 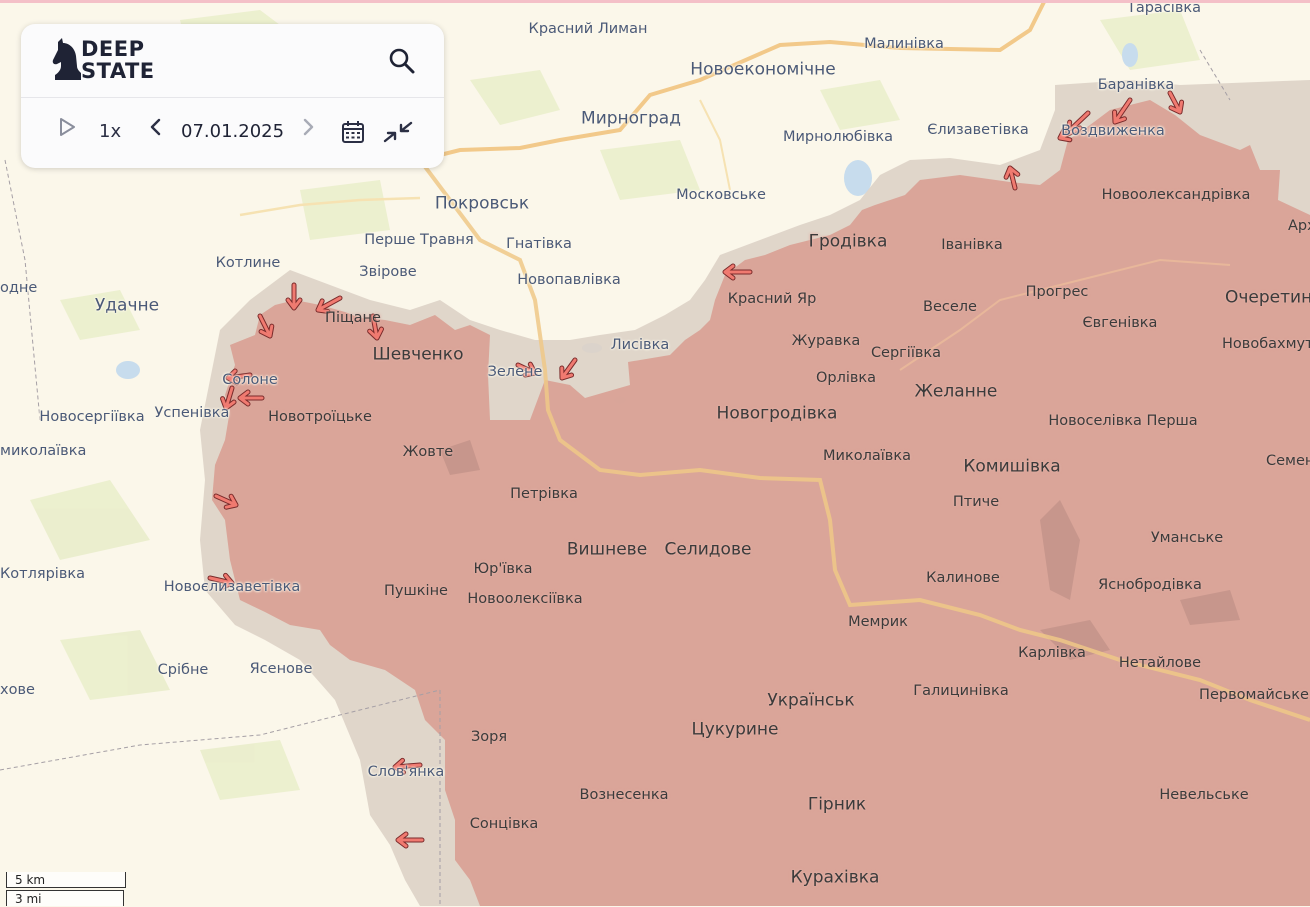 I want to click on place-label: Новогродівка, so click(x=777, y=414).